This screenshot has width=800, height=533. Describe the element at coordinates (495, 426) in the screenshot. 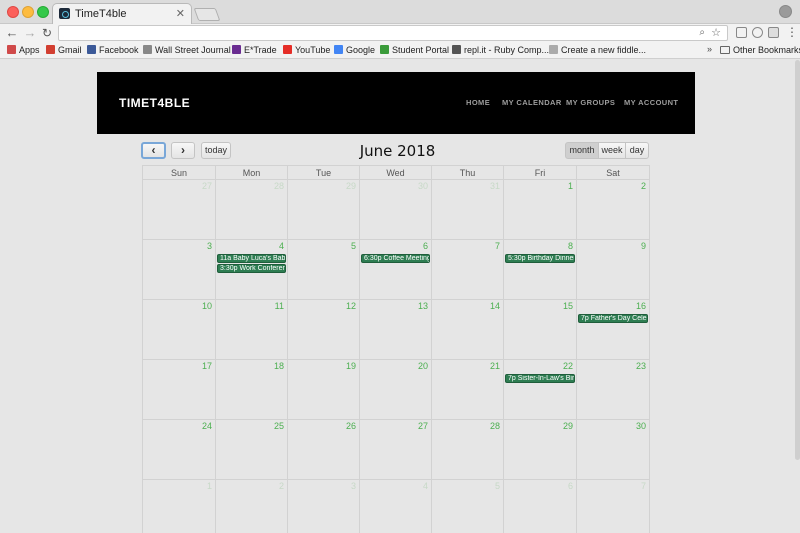

I see `day-number: 28` at that location.